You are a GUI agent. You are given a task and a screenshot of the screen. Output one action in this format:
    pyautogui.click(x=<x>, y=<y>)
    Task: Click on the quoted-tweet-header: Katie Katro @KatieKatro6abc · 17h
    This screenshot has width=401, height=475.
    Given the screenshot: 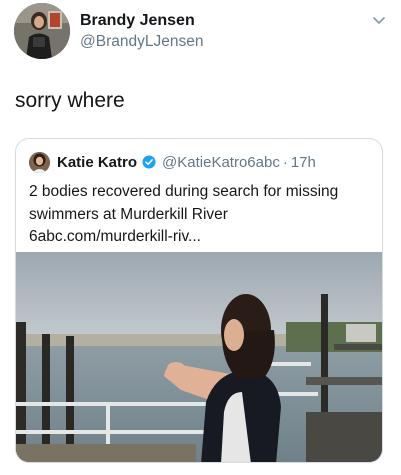 What is the action you would take?
    pyautogui.click(x=172, y=162)
    